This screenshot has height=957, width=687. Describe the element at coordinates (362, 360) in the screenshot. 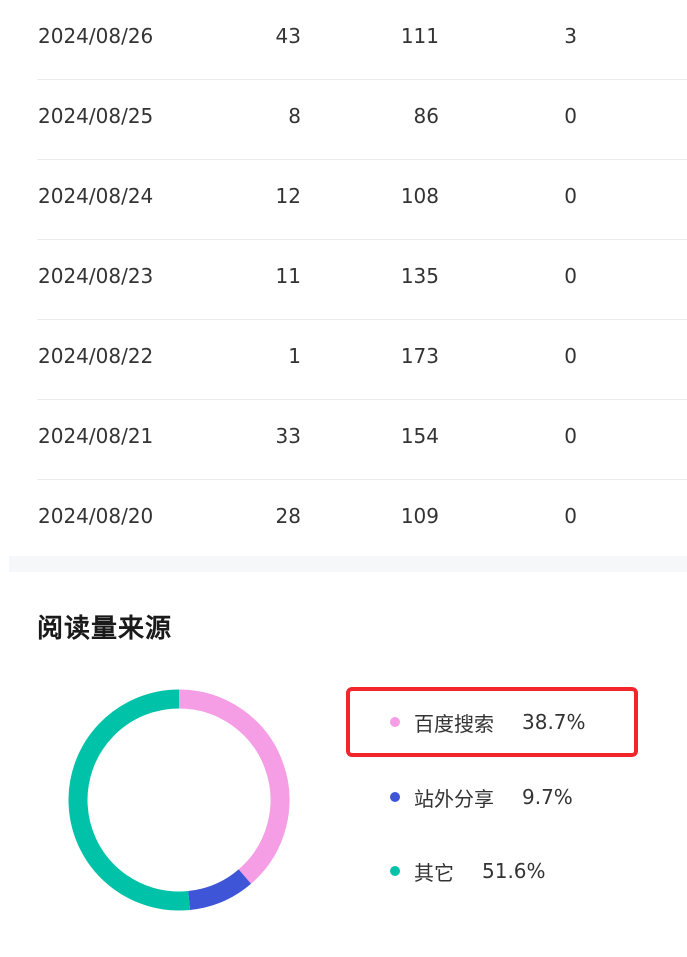

I see `table-row: 2024/08/22 1 173 0` at that location.